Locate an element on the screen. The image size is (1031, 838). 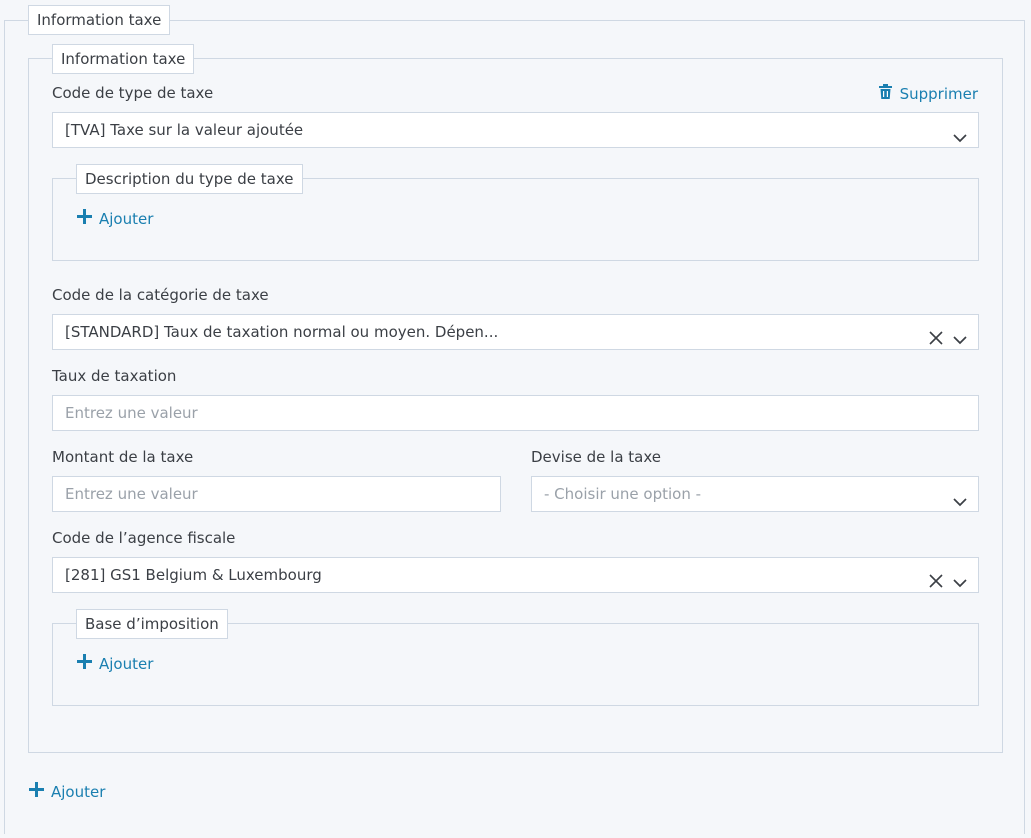
tax-type-code-value: [TVA] Taxe sur la valeur ajoutée is located at coordinates (184, 130).